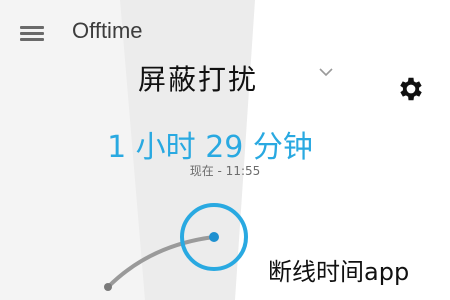 The image size is (450, 300). What do you see at coordinates (161, 262) in the screenshot?
I see `dial-track` at bounding box center [161, 262].